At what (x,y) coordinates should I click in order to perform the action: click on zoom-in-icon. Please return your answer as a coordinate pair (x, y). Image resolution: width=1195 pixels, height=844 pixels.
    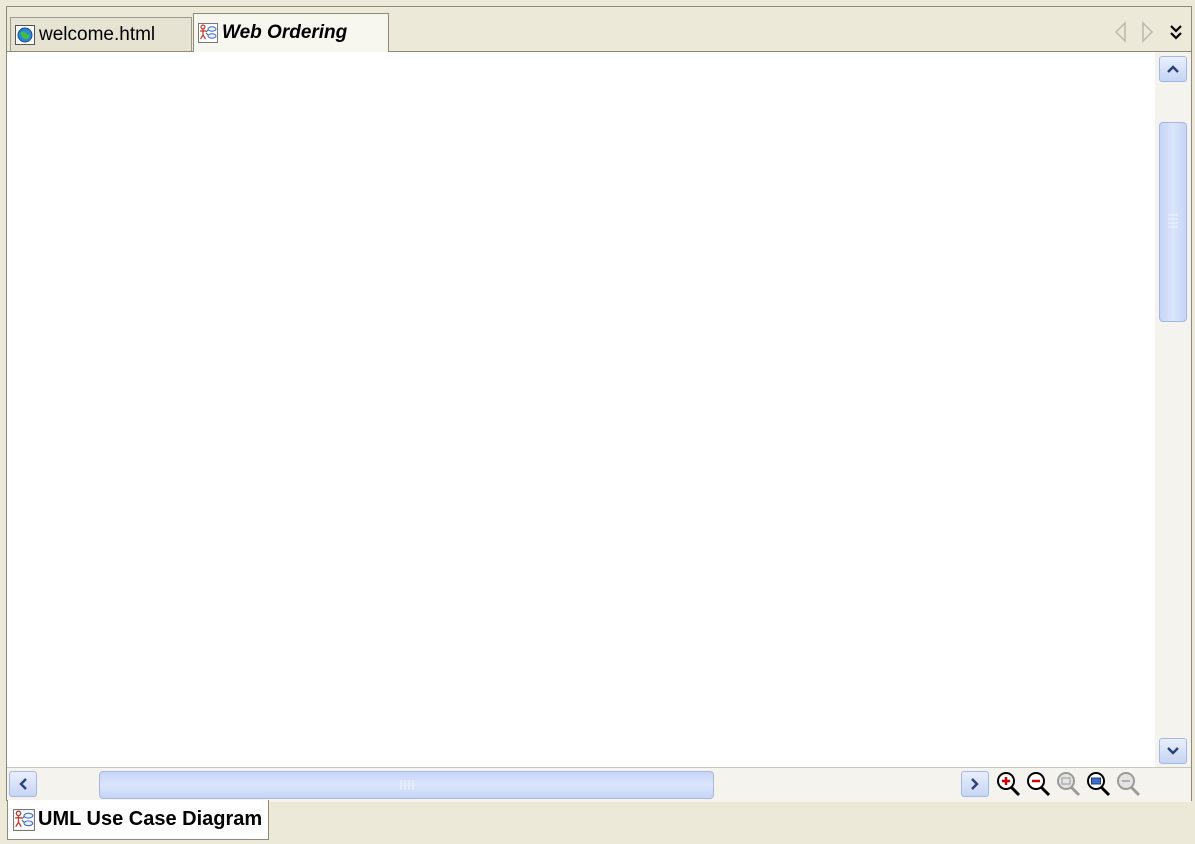
    Looking at the image, I should click on (1008, 784).